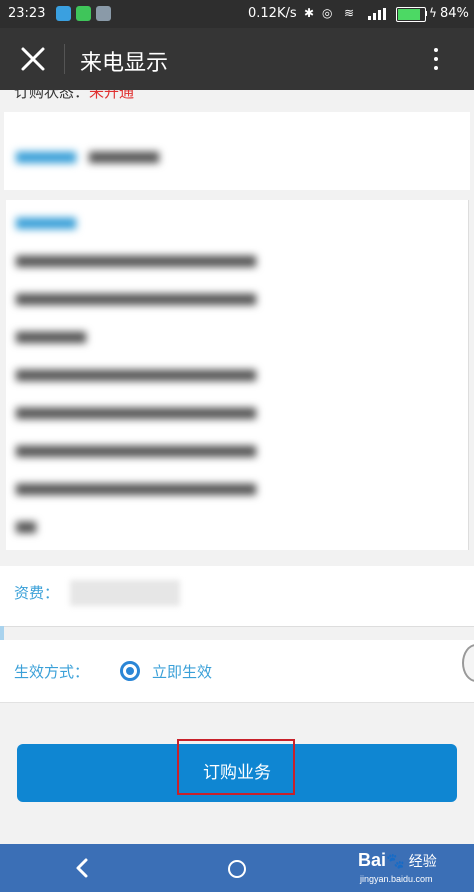 This screenshot has height=892, width=474. Describe the element at coordinates (82, 868) in the screenshot. I see `back-icon` at that location.